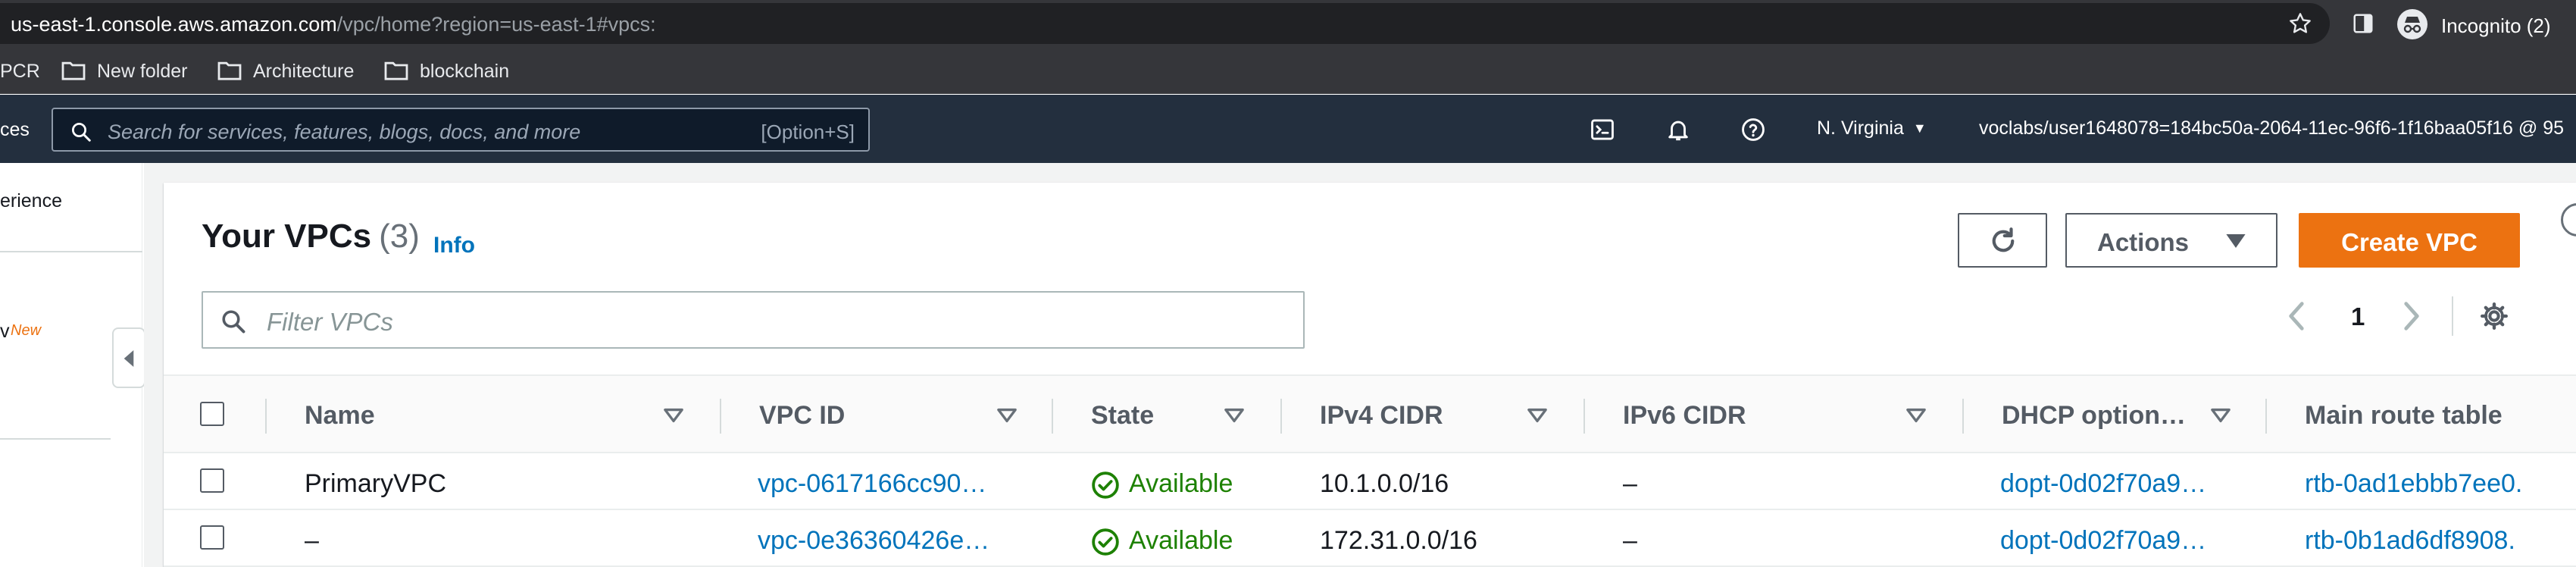  I want to click on help-icon, so click(1753, 130).